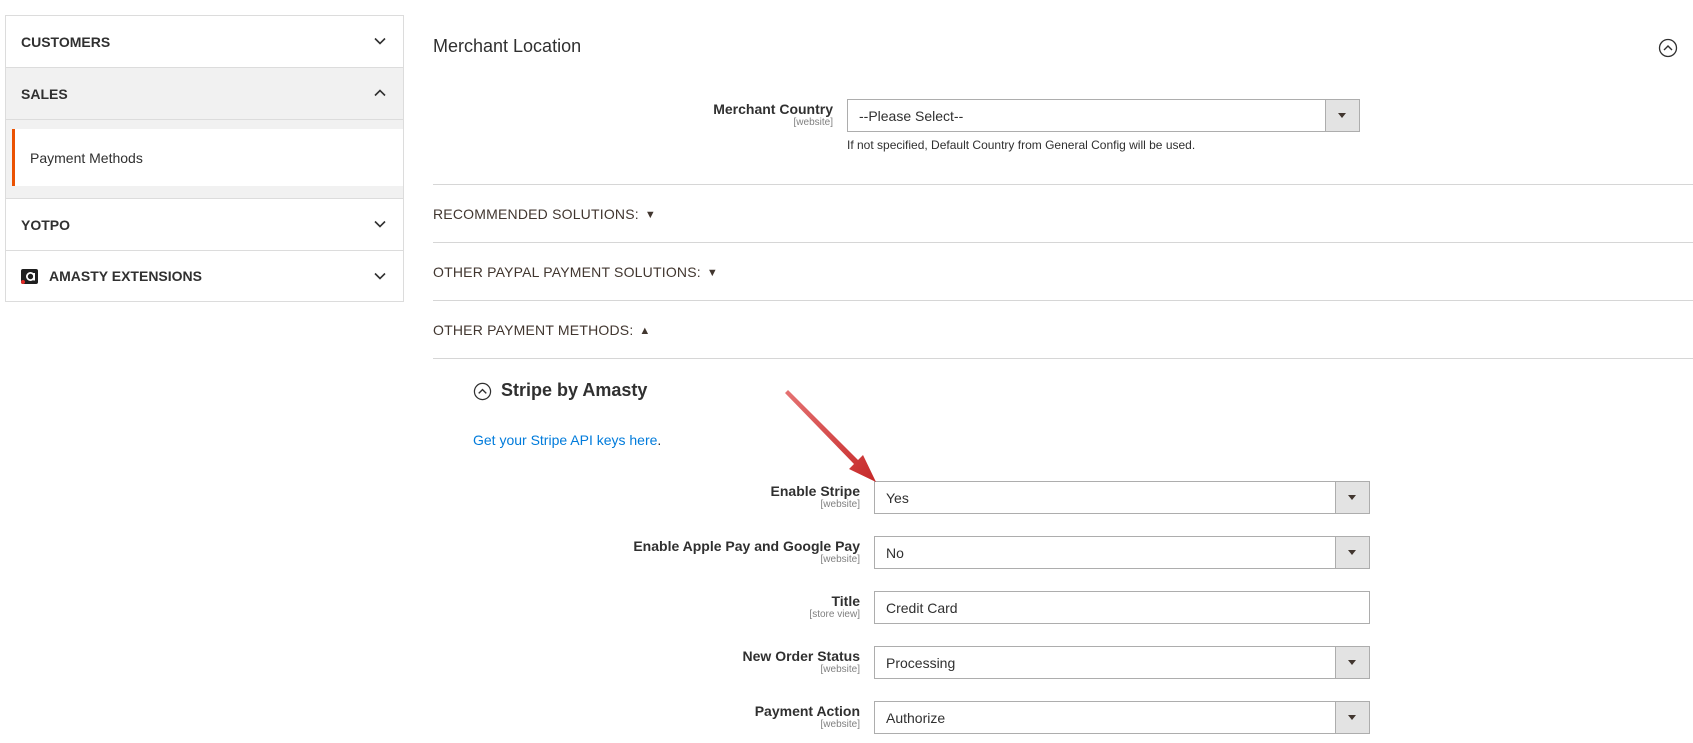 The height and width of the screenshot is (743, 1693). Describe the element at coordinates (533, 330) in the screenshot. I see `group-other-methods-label: OTHER PAYMENT METHODS:` at that location.